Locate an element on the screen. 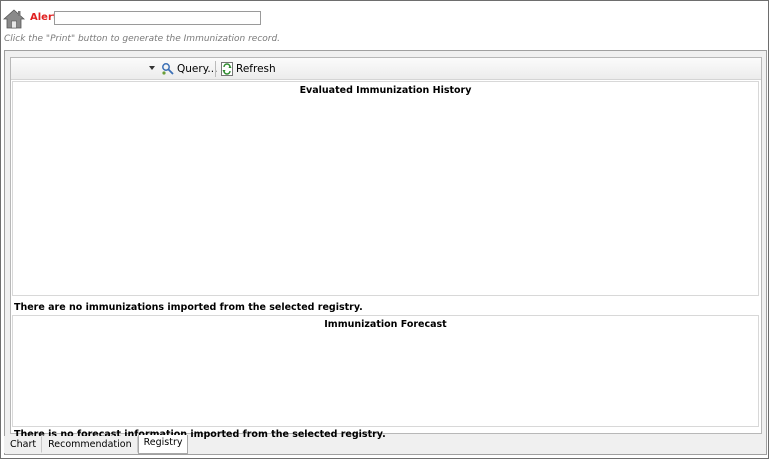 The image size is (769, 459). toolbar: Query... Refresh is located at coordinates (386, 69).